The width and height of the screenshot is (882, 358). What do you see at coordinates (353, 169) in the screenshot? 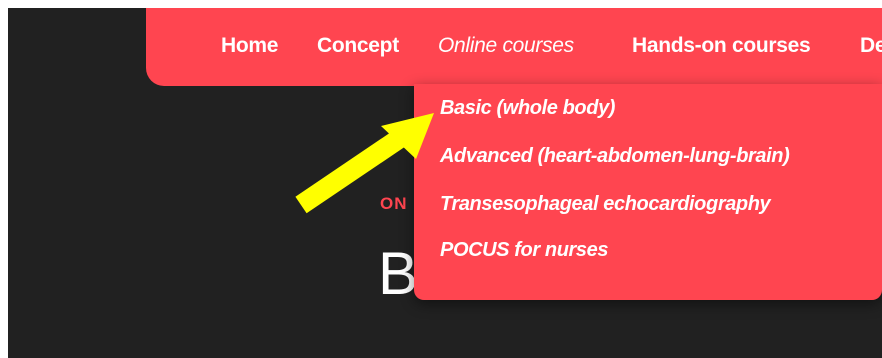
I see `arrow-shaft` at bounding box center [353, 169].